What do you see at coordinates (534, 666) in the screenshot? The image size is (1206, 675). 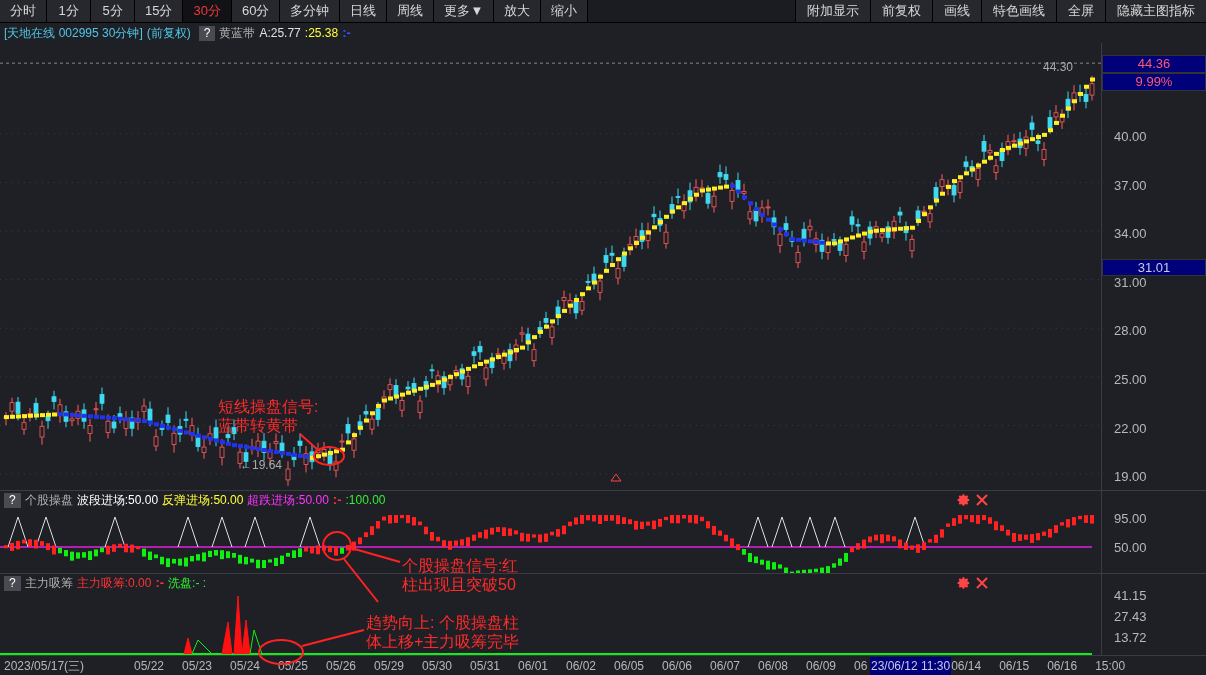 I see `time-label: 06/01` at bounding box center [534, 666].